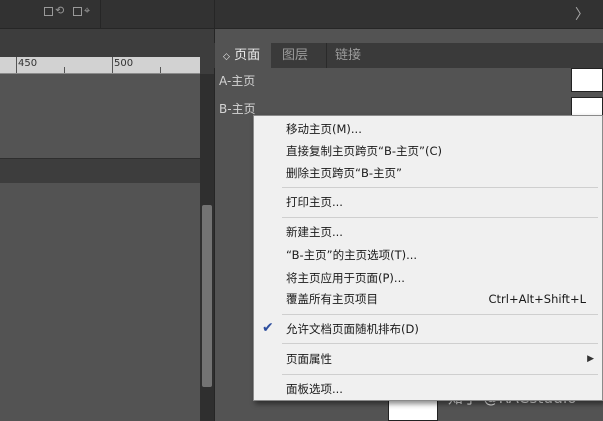 The height and width of the screenshot is (421, 603). I want to click on tab-label: 图层, so click(295, 55).